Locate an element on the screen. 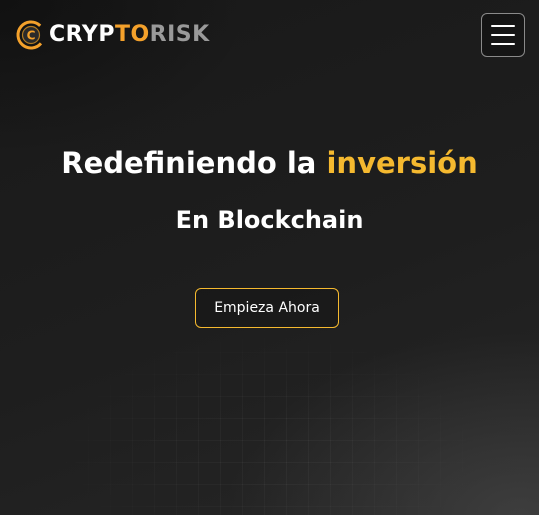 The height and width of the screenshot is (515, 539). start-now-button: Empieza Ahora is located at coordinates (267, 308).